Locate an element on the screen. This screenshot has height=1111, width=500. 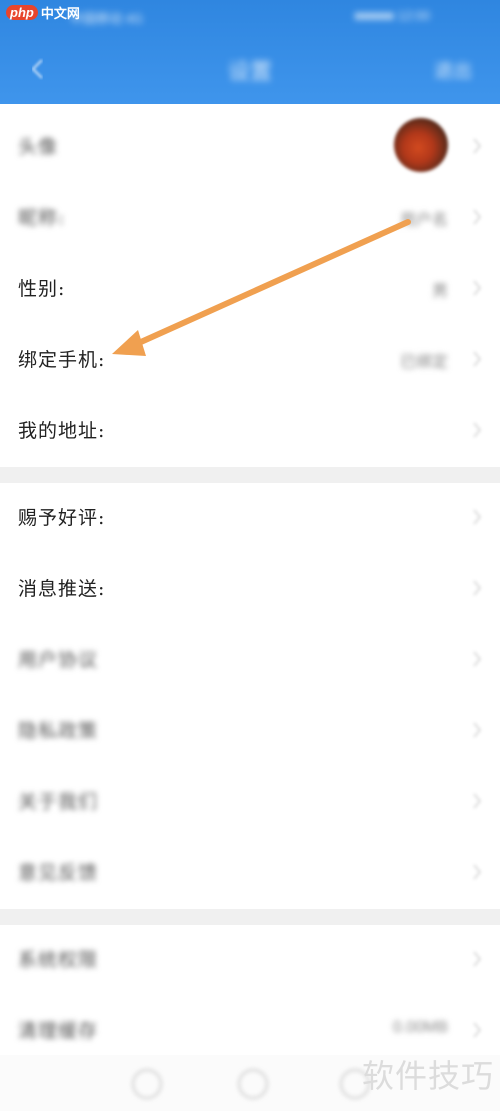
settings-row-label: 清理缓存 is located at coordinates (58, 1031).